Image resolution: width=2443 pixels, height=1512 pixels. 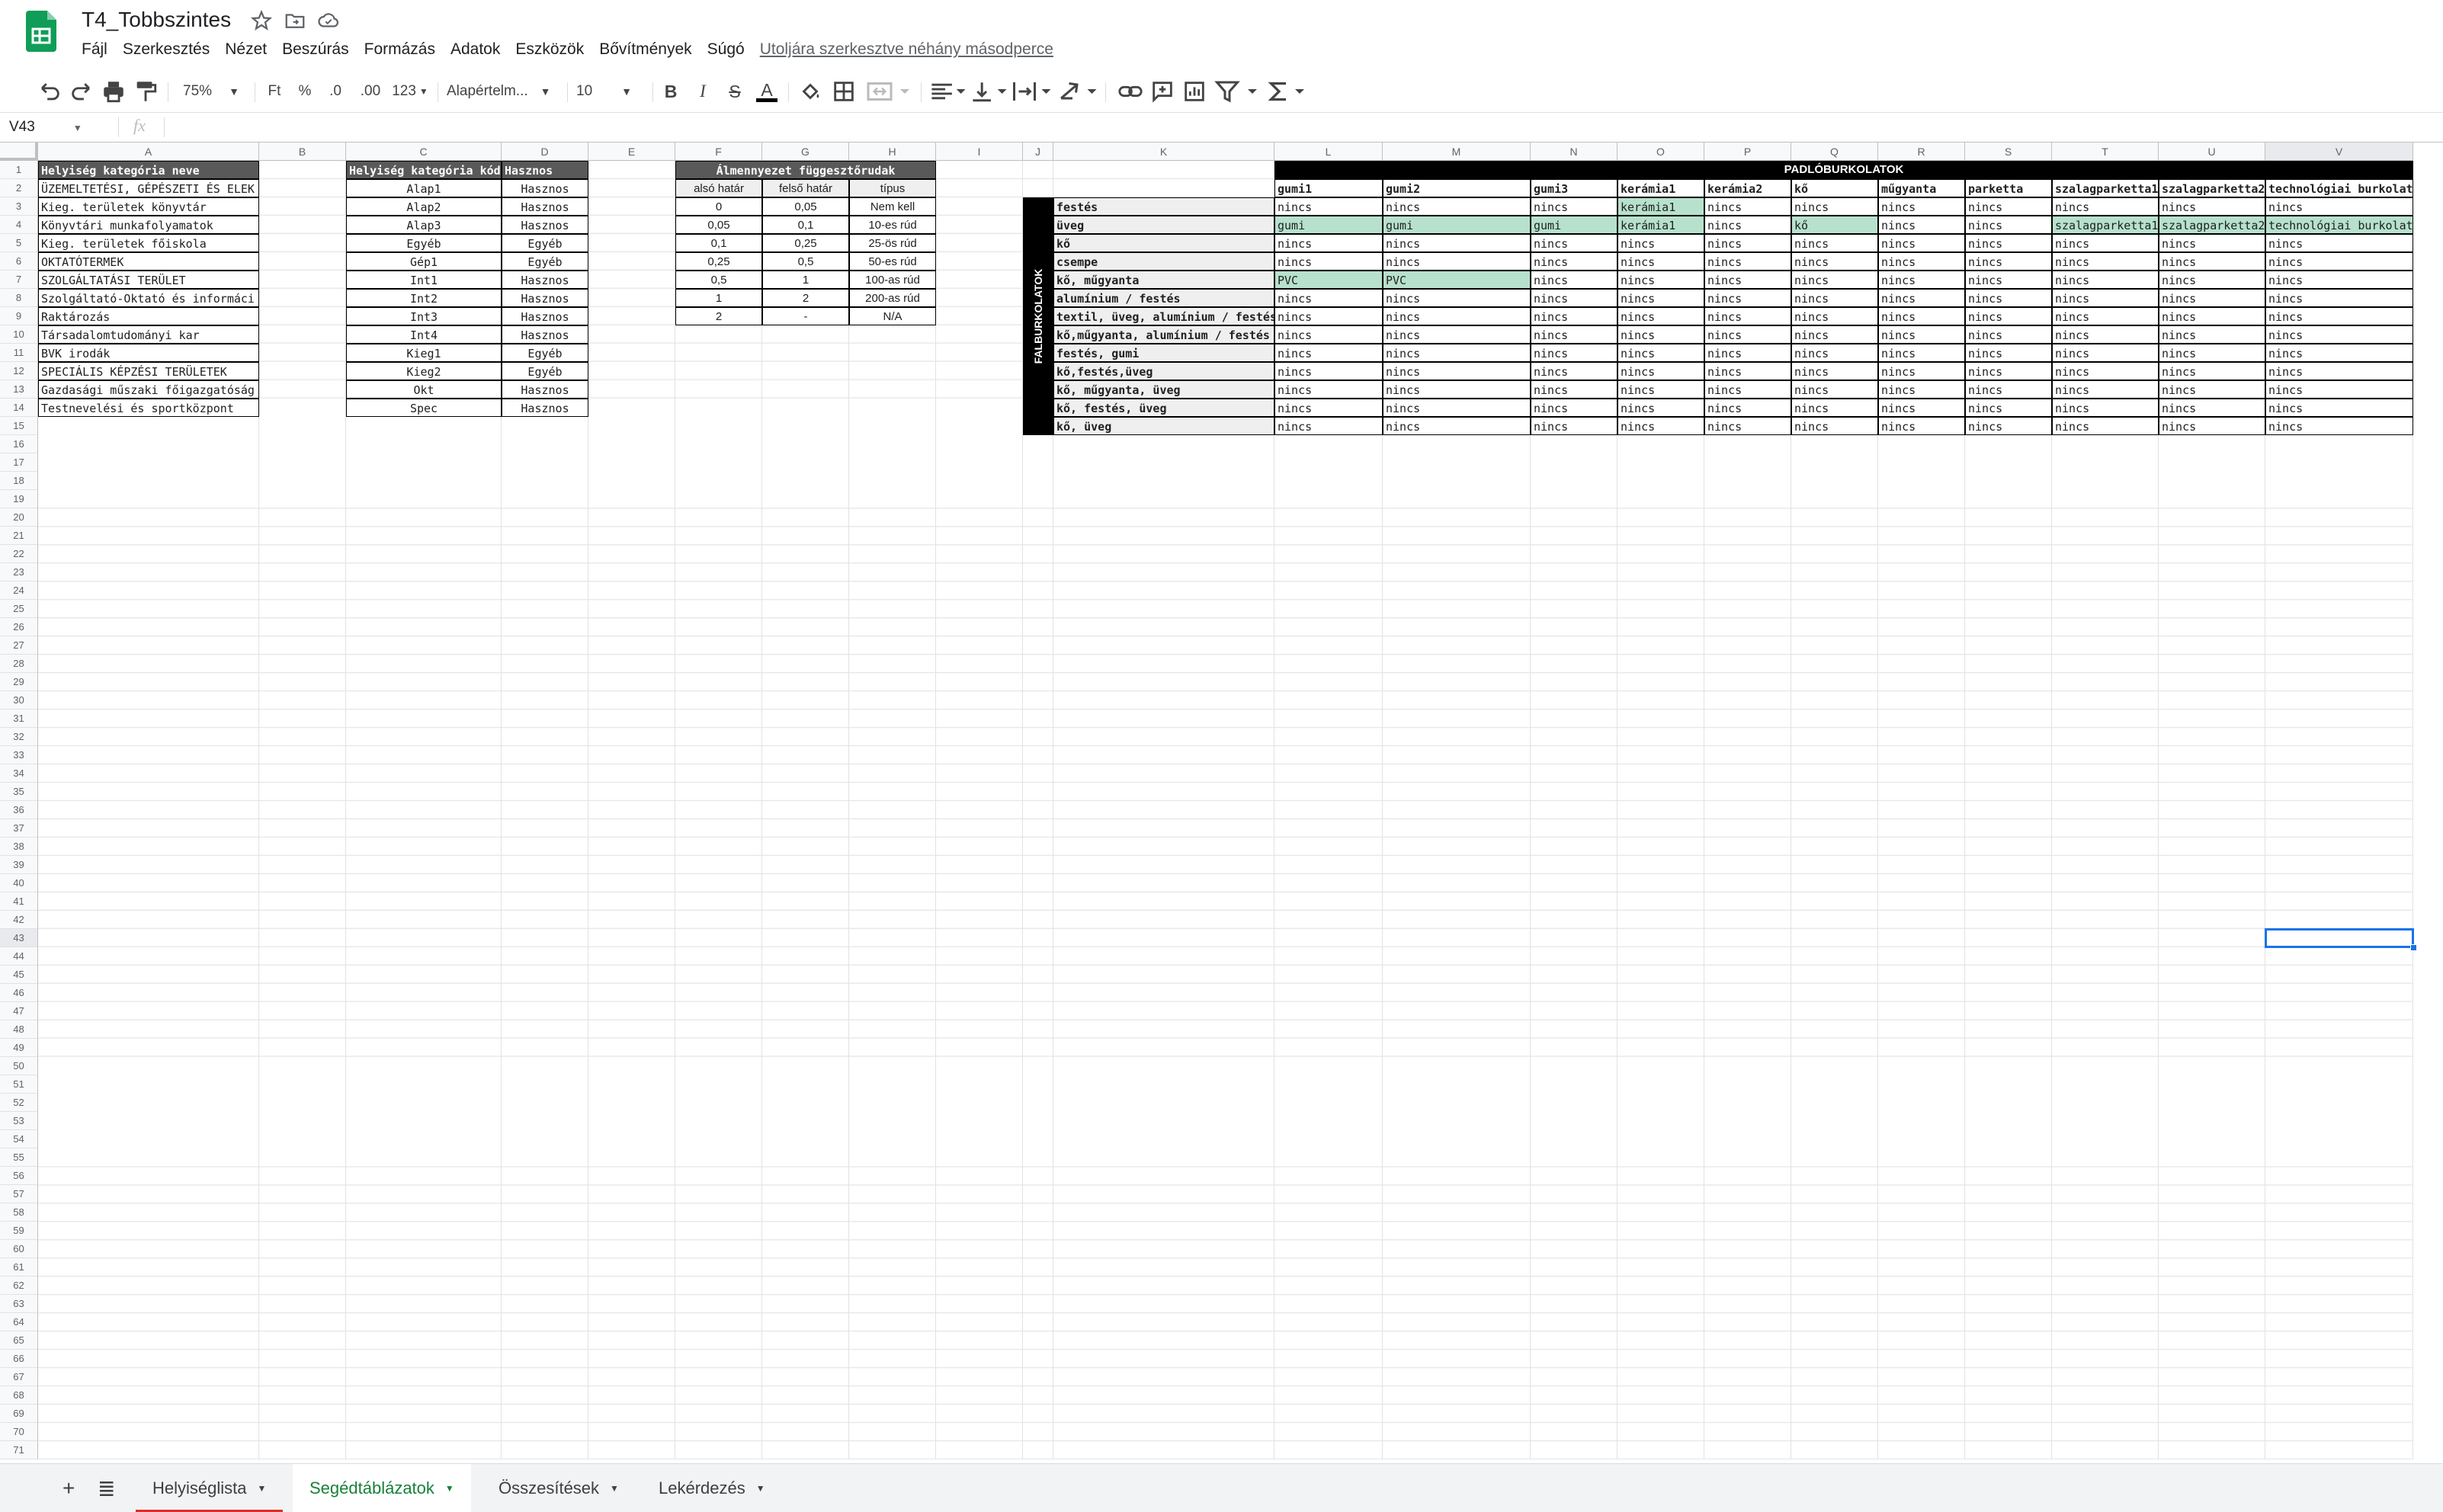 I want to click on ceiling-table-cell: 0,1, so click(x=718, y=243).